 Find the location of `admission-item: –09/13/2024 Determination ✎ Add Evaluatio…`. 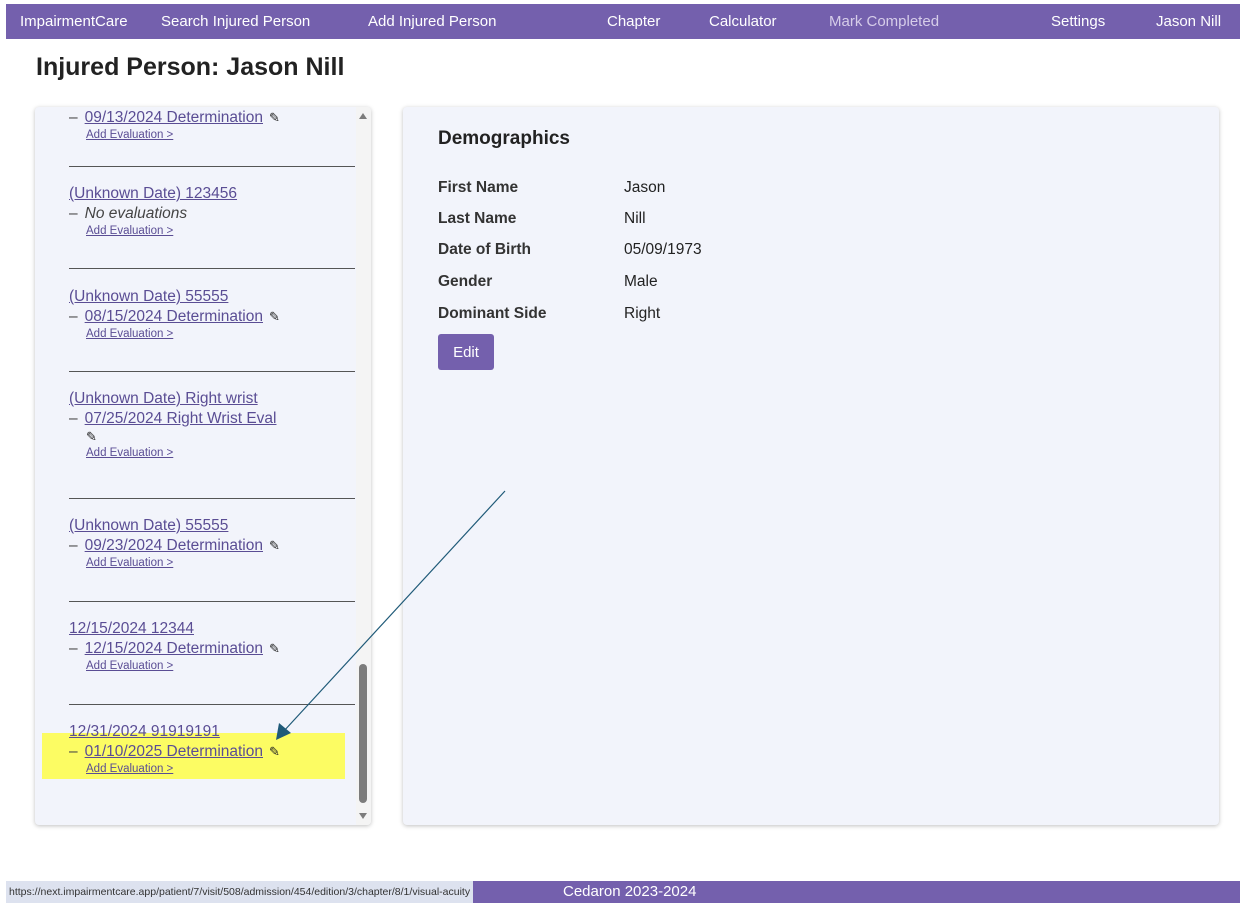

admission-item: –09/13/2024 Determination ✎ Add Evaluatio… is located at coordinates (212, 124).